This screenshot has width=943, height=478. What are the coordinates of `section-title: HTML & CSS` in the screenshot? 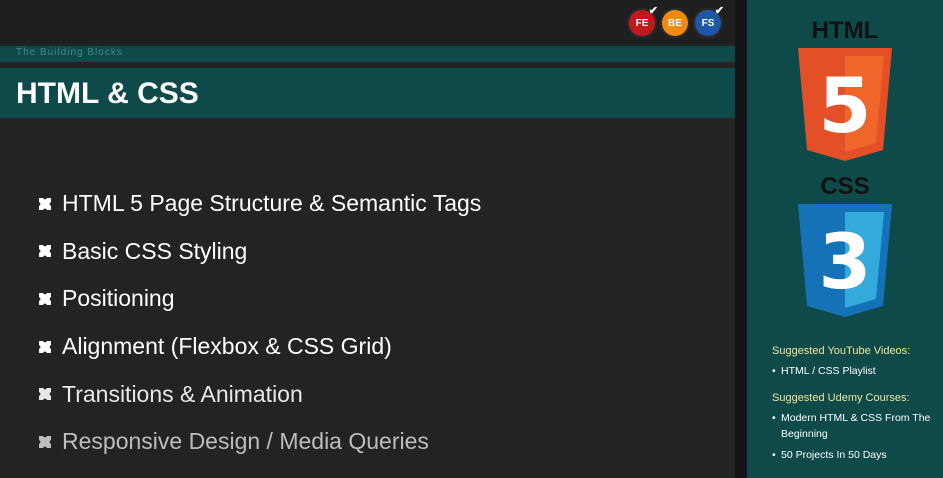 It's located at (107, 93).